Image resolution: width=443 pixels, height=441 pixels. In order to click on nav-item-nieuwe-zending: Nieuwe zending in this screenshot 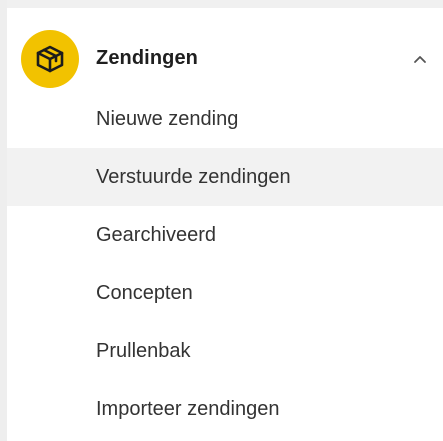, I will do `click(225, 119)`.